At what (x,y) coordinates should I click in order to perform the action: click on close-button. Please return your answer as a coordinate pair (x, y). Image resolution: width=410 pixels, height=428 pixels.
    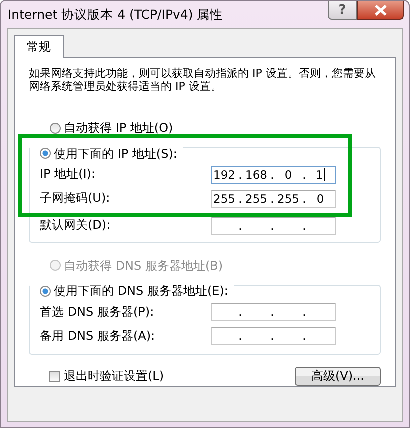
    Looking at the image, I should click on (380, 10).